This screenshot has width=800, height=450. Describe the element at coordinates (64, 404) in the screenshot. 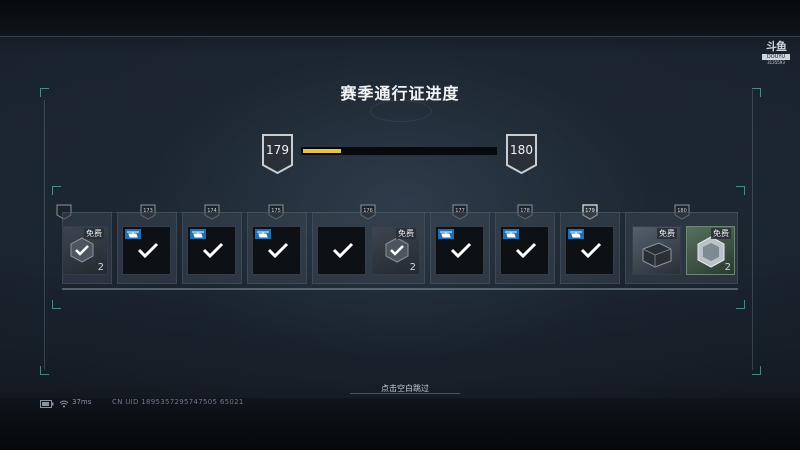

I see `wifi-icon` at that location.